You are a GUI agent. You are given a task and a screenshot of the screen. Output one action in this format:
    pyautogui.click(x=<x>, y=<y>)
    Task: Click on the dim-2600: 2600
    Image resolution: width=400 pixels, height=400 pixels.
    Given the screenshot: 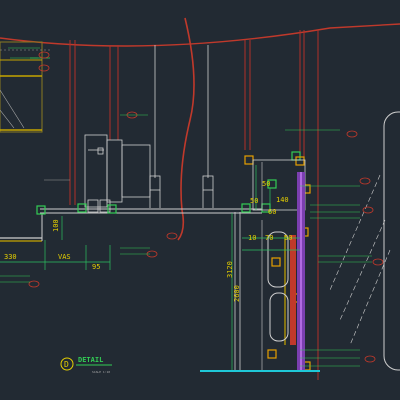 What is the action you would take?
    pyautogui.click(x=237, y=293)
    